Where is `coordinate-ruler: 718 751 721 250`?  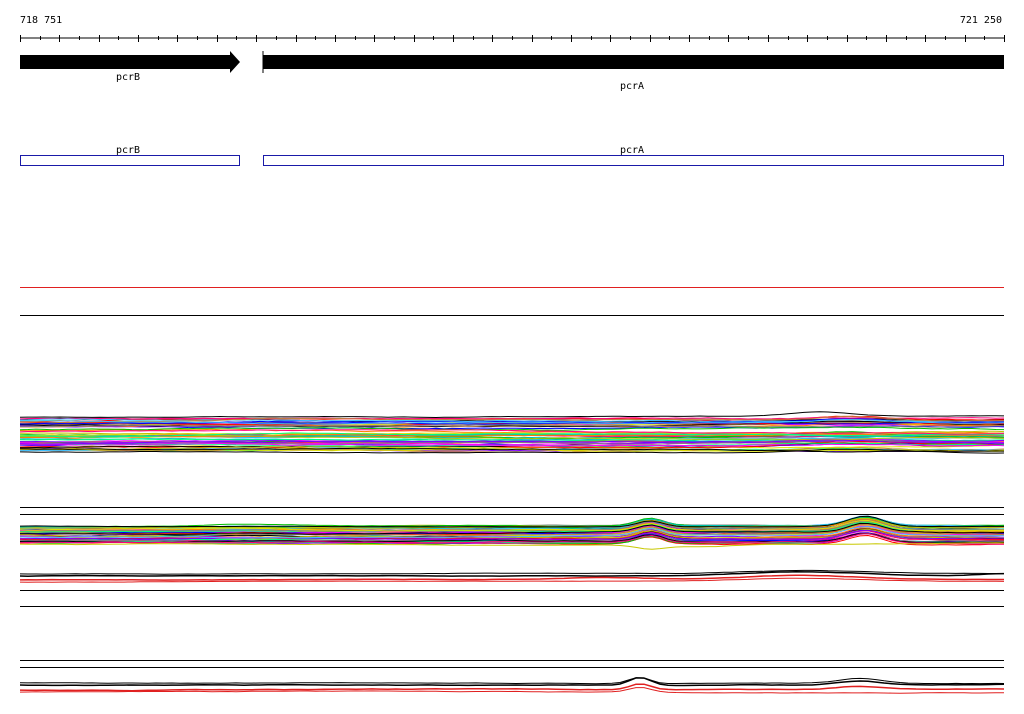
coordinate-ruler: 718 751 721 250 is located at coordinates (512, 28).